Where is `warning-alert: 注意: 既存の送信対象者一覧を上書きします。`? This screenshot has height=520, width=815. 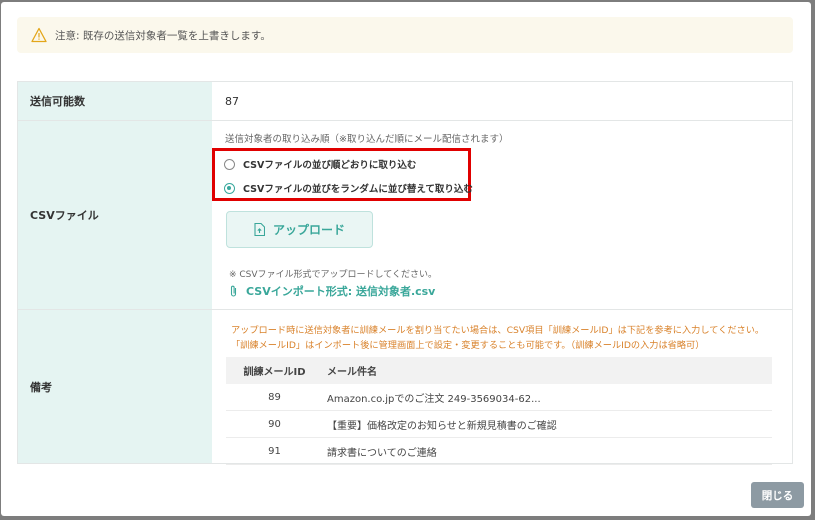 warning-alert: 注意: 既存の送信対象者一覧を上書きします。 is located at coordinates (405, 35).